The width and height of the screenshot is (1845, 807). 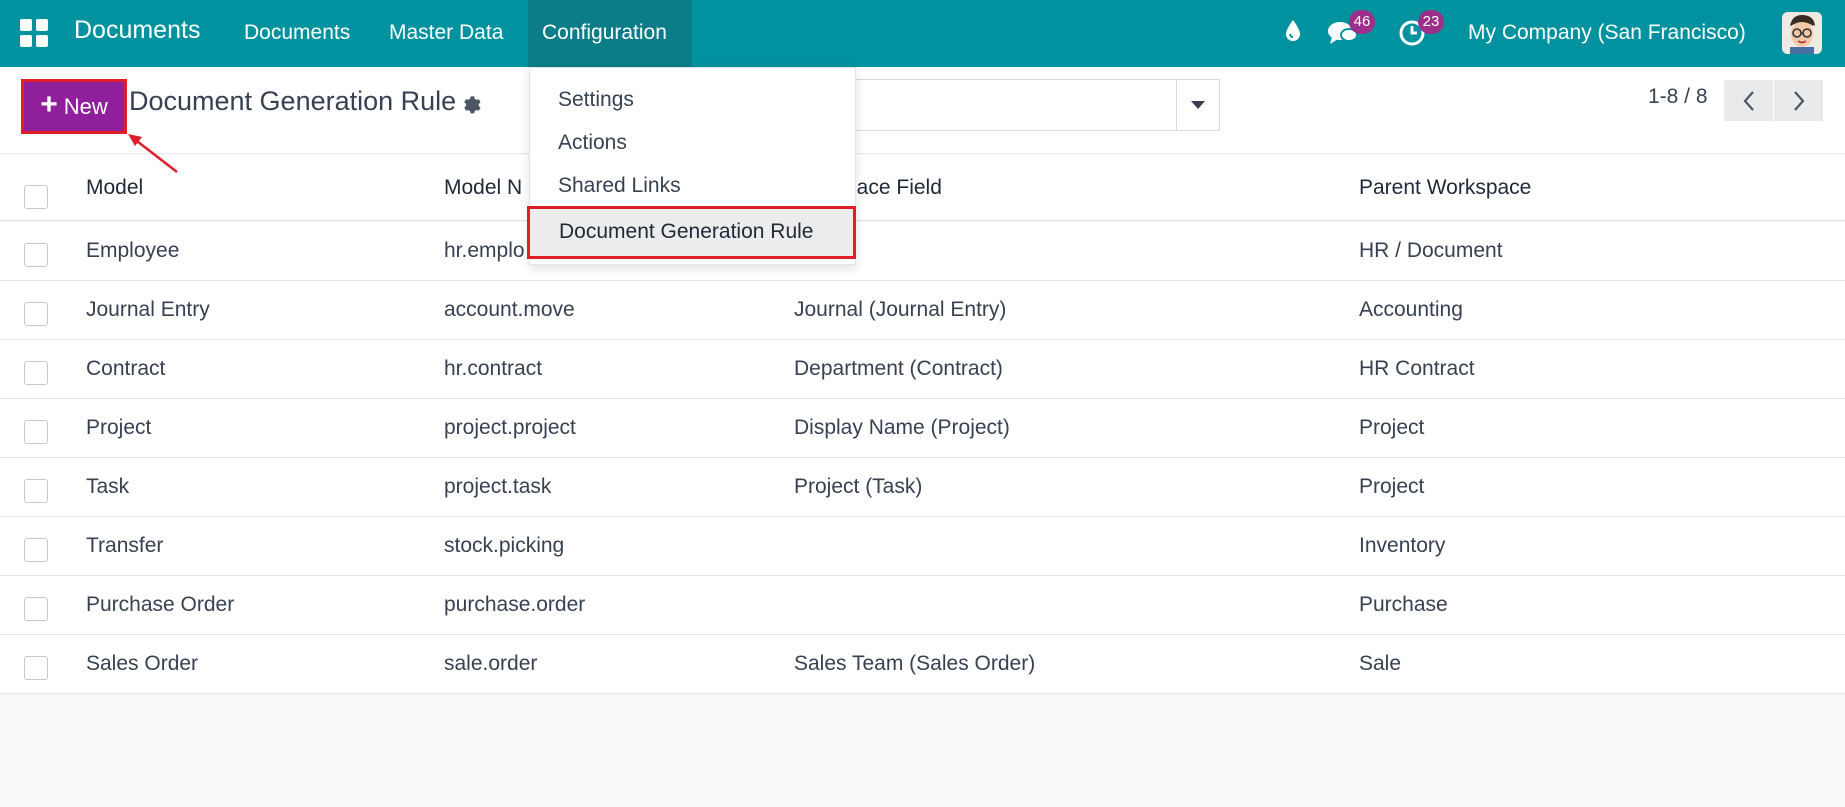 What do you see at coordinates (504, 545) in the screenshot?
I see `cell-model-name: stock.picking` at bounding box center [504, 545].